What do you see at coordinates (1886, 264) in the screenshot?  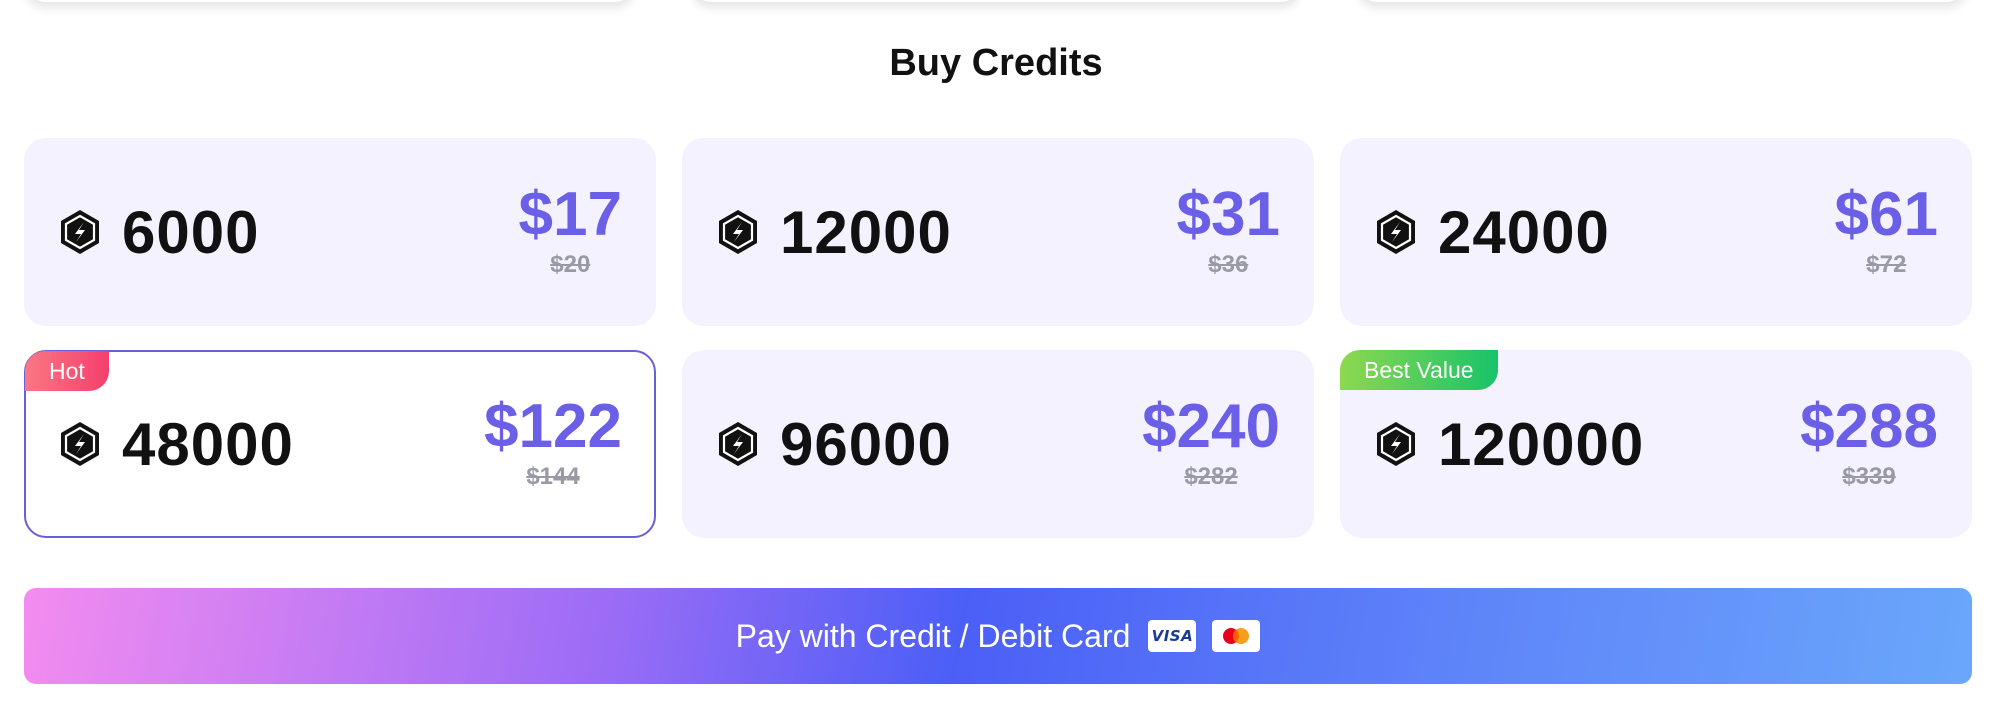 I see `original-price: $72` at bounding box center [1886, 264].